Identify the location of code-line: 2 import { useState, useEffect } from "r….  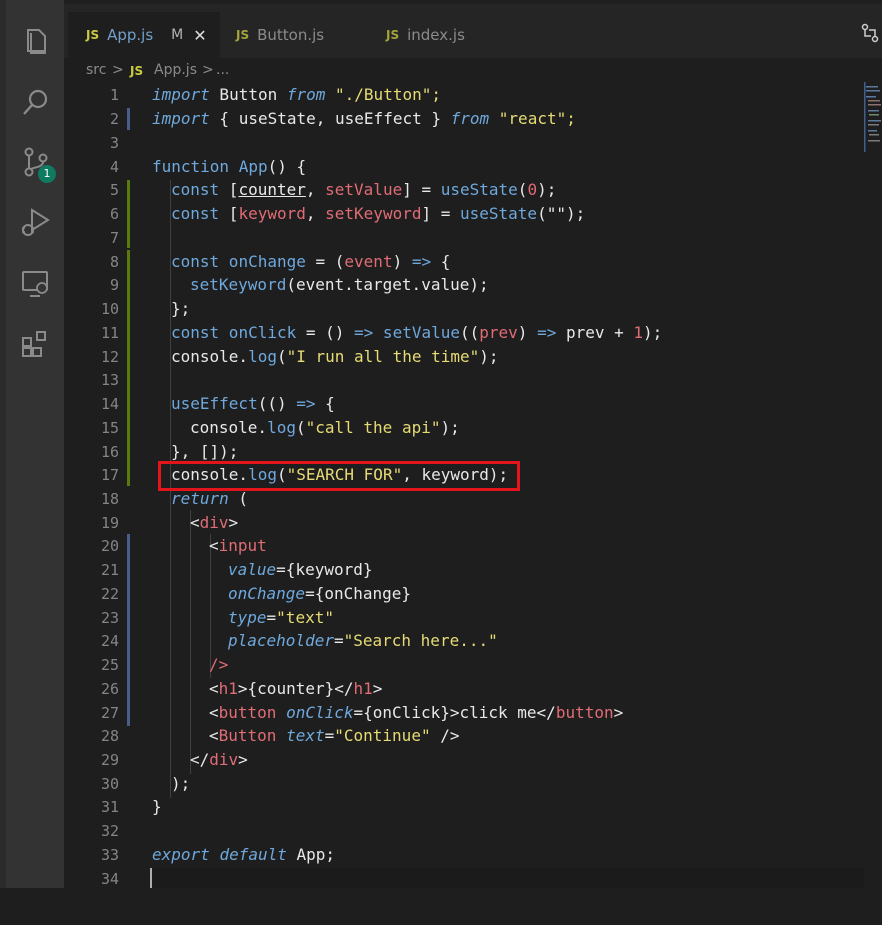
(464, 120).